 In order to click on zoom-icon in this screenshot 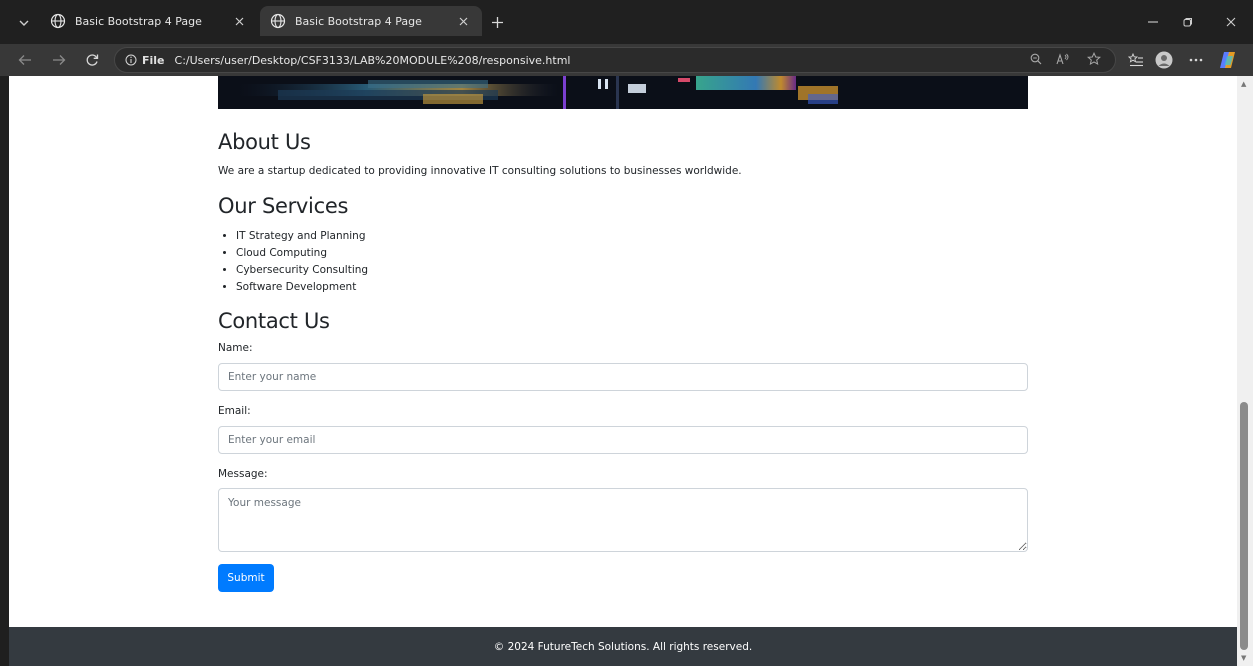, I will do `click(1036, 59)`.